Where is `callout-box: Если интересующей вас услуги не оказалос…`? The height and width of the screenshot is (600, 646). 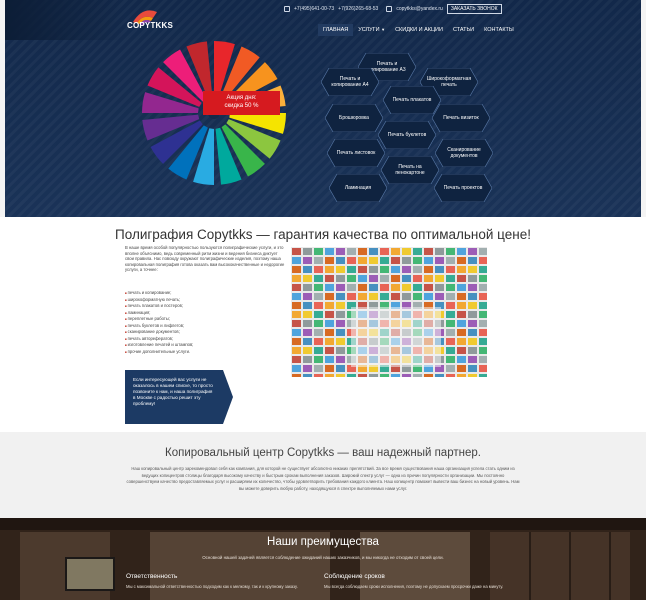
callout-box: Если интересующей вас услуги не оказалос… is located at coordinates (179, 397).